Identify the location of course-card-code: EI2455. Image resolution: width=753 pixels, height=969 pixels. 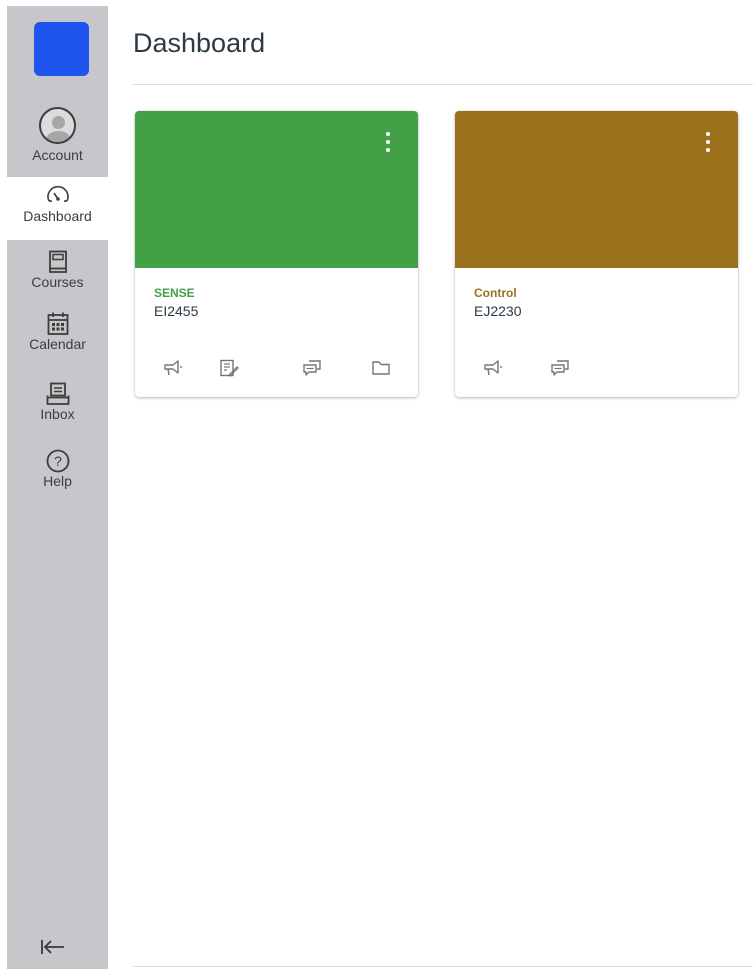
(176, 311).